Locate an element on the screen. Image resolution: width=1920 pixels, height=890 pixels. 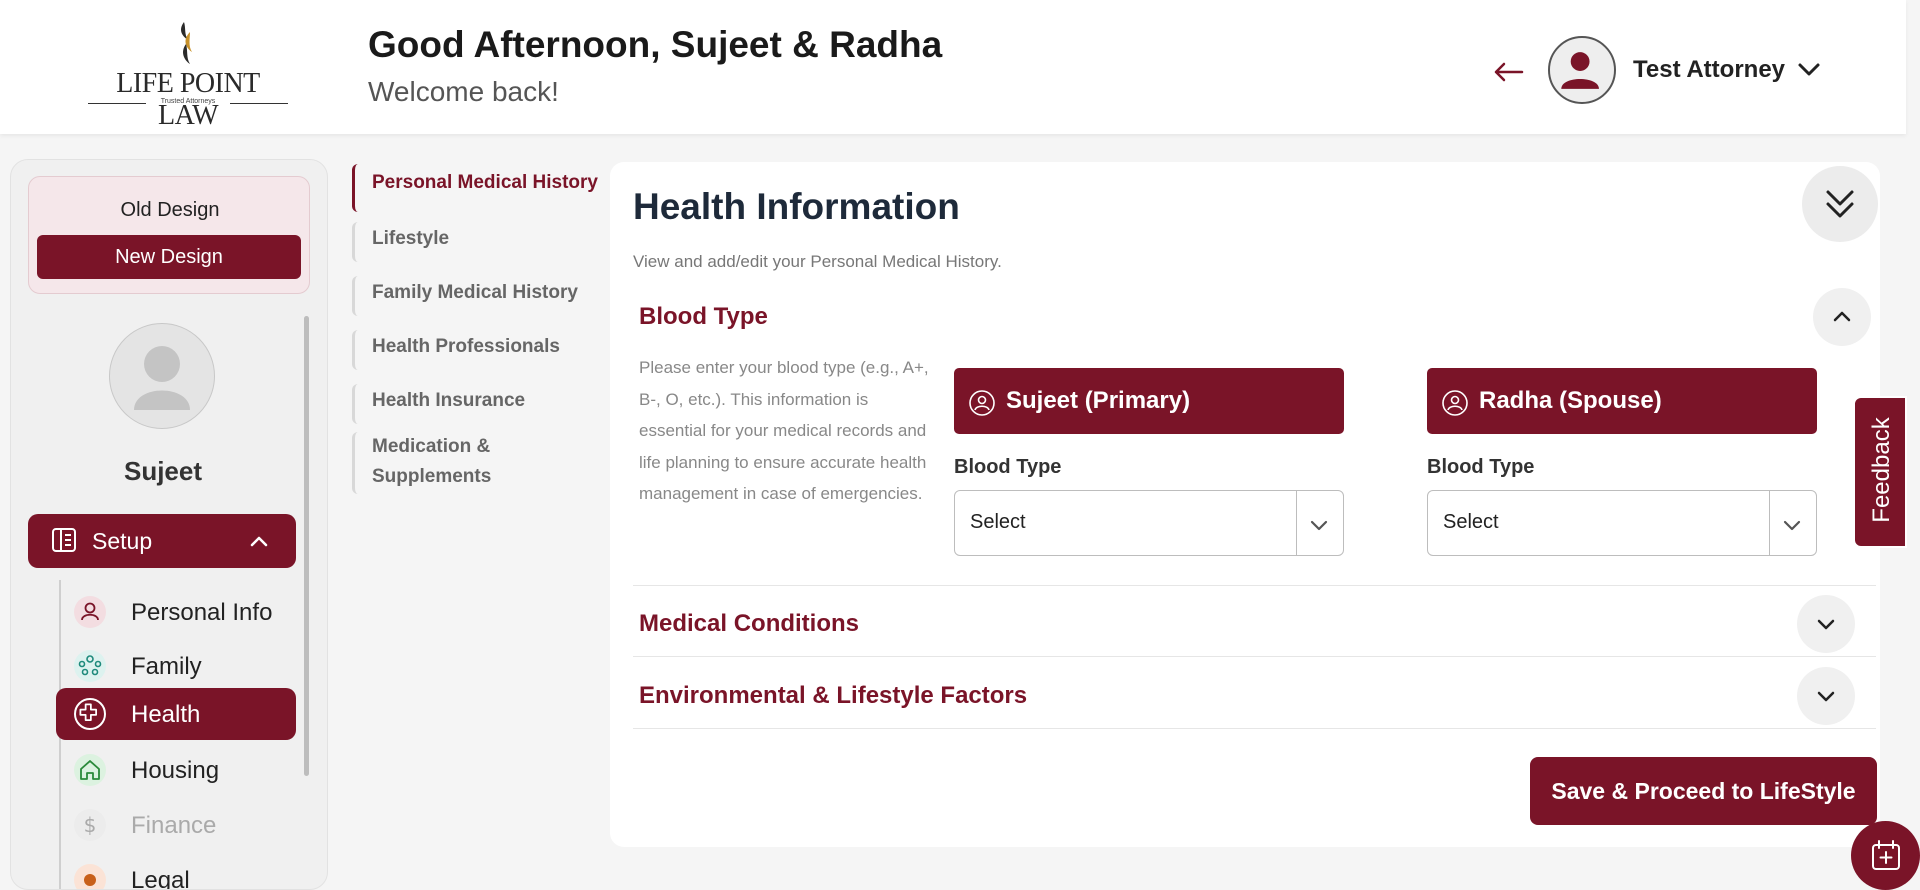
sidebar-item-housing: Housing is located at coordinates (176, 770).